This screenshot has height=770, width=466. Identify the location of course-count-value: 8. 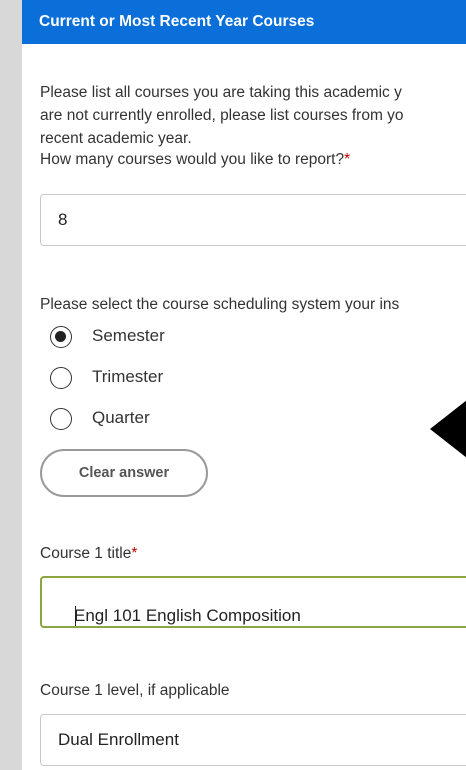
(63, 219).